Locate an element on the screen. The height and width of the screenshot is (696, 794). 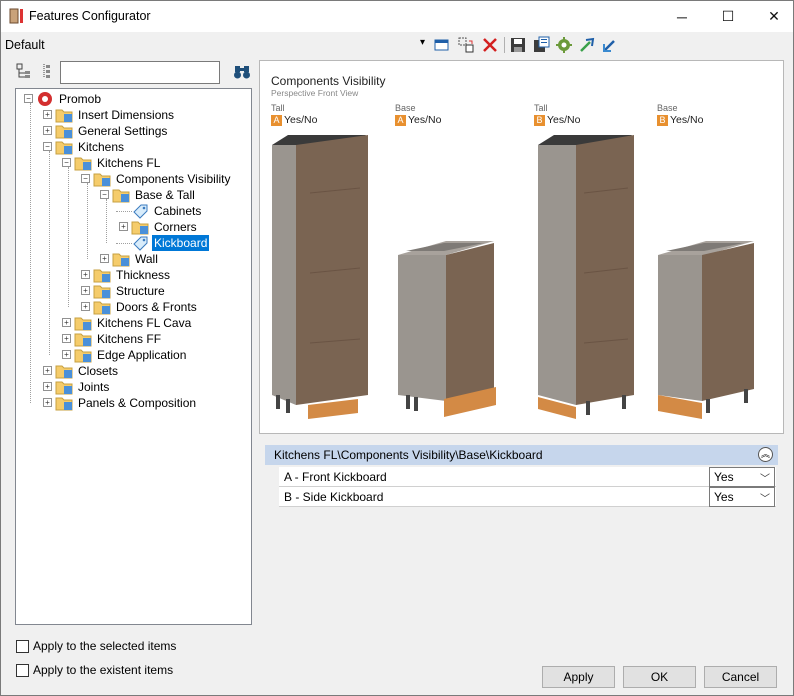
apply-existent-checkbox is located at coordinates (22, 670).